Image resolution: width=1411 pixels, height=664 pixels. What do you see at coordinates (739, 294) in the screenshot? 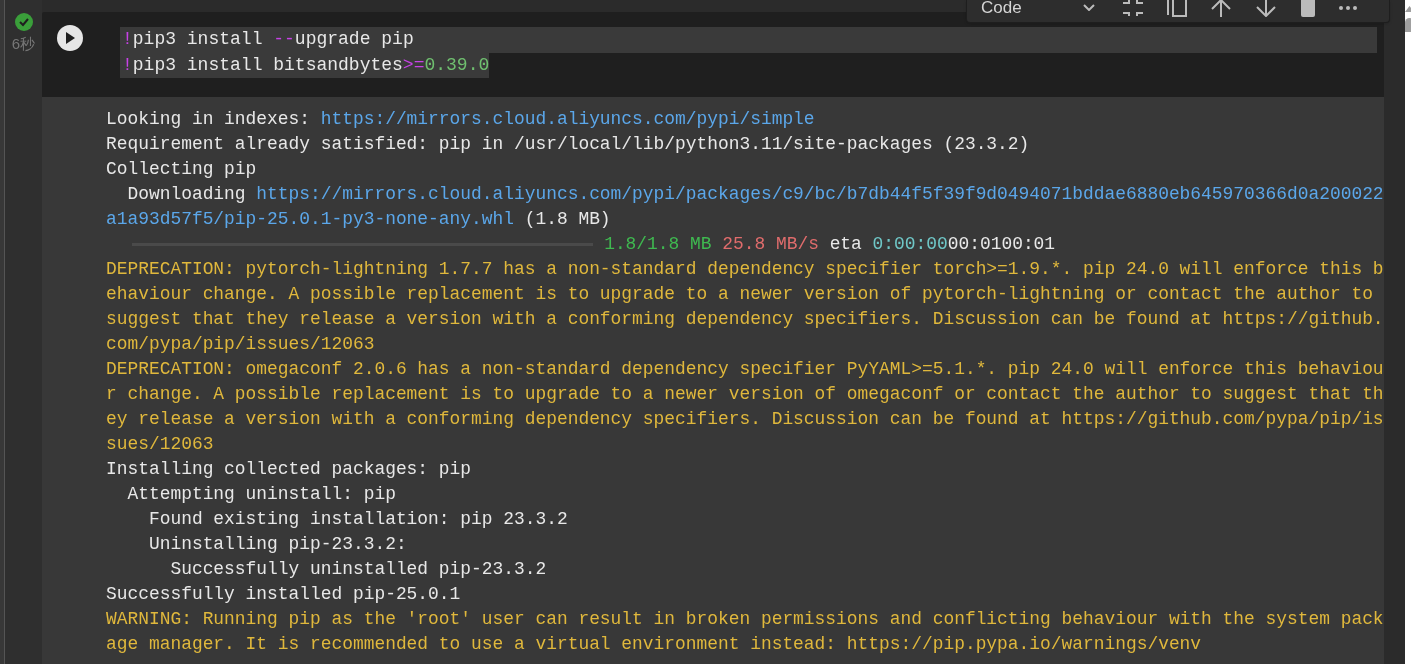
I see `warning-text: ehaviour change. A possible replacement is to upgrade to a newer version of pytorch-lightning or contact the author to` at bounding box center [739, 294].